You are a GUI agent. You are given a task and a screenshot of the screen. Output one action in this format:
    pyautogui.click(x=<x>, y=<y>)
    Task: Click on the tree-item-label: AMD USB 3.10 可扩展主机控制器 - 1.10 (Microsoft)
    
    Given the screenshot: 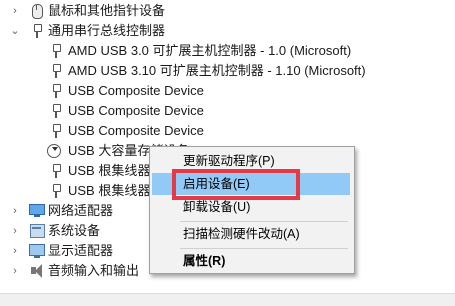 What is the action you would take?
    pyautogui.click(x=217, y=70)
    